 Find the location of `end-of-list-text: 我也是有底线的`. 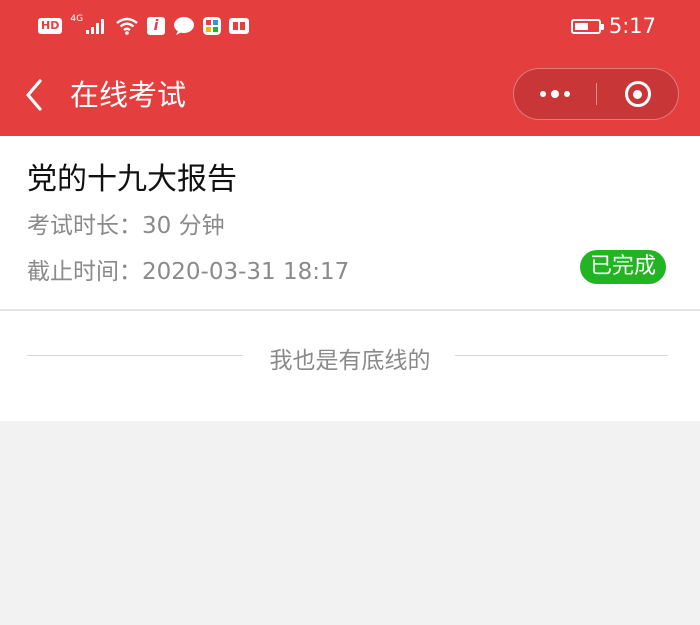

end-of-list-text: 我也是有底线的 is located at coordinates (350, 361).